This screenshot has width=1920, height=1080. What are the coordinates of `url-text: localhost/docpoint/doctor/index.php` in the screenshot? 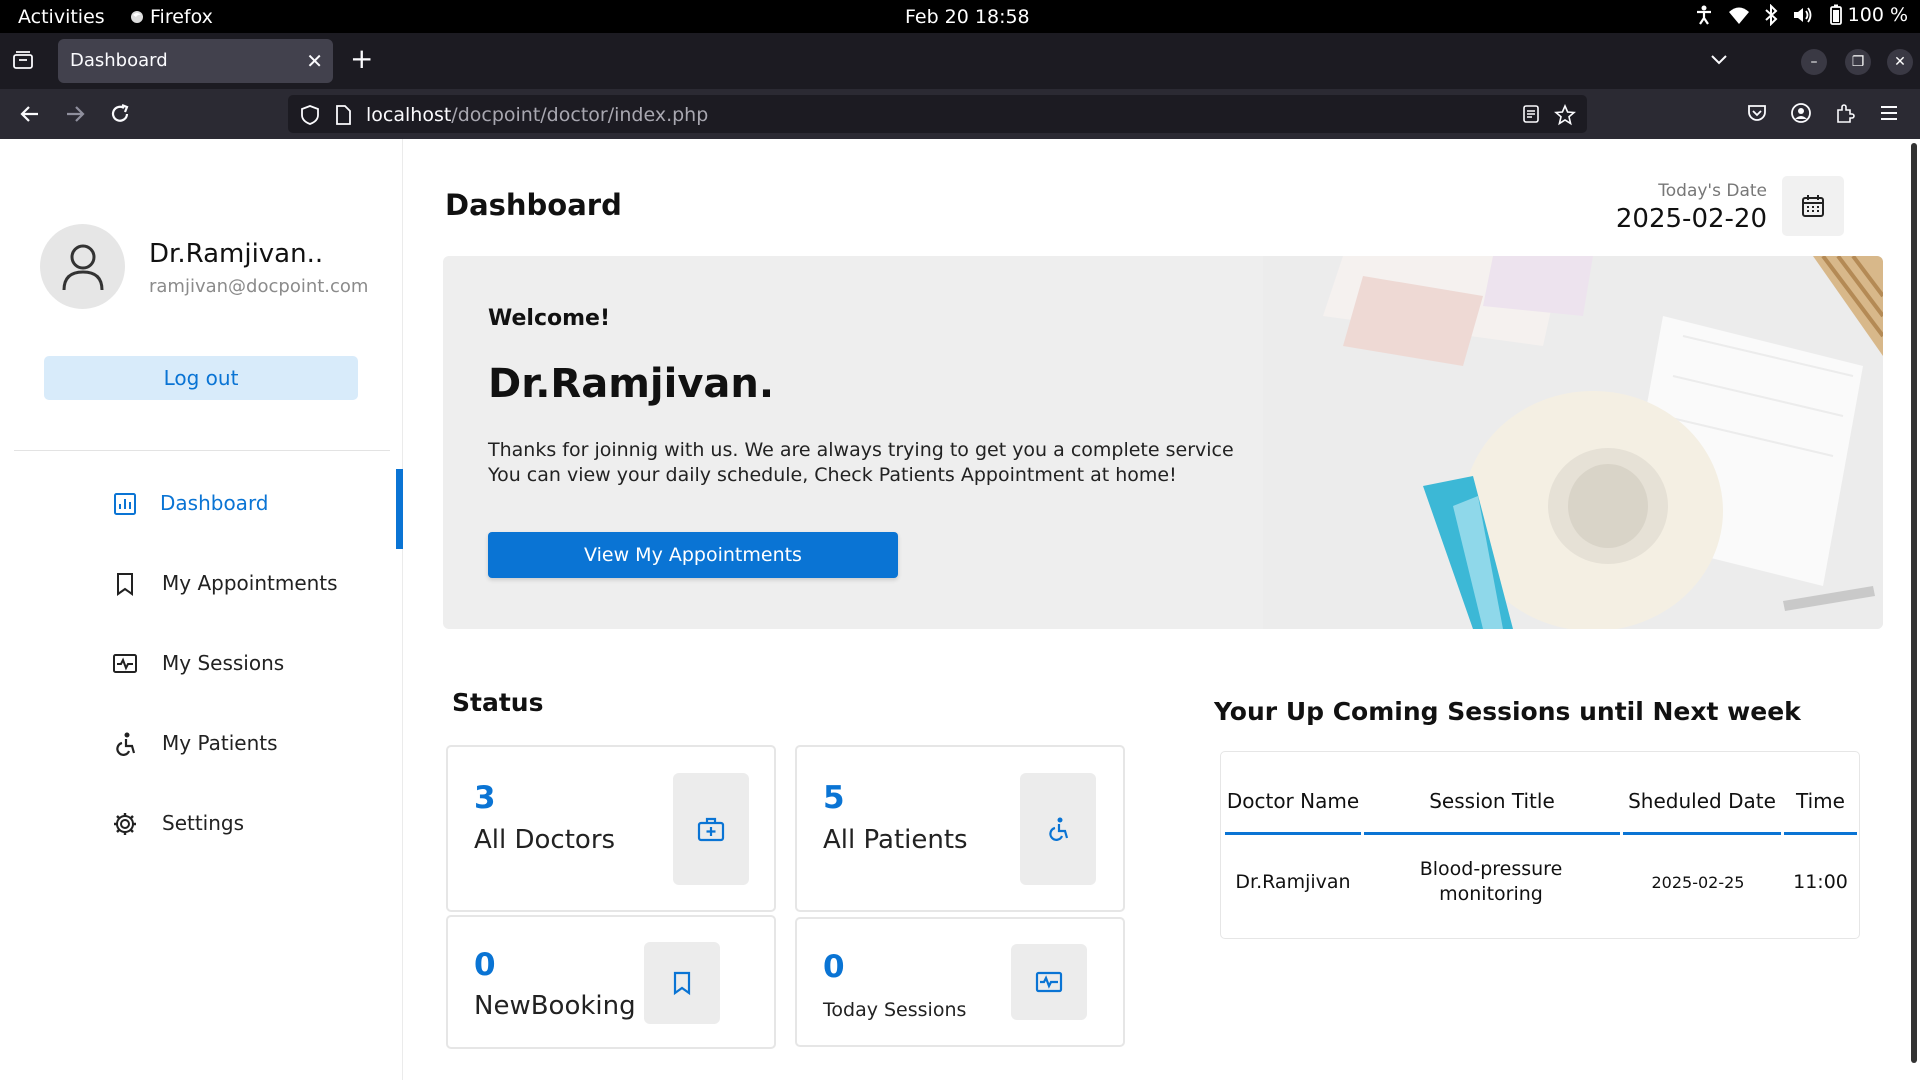 It's located at (537, 115).